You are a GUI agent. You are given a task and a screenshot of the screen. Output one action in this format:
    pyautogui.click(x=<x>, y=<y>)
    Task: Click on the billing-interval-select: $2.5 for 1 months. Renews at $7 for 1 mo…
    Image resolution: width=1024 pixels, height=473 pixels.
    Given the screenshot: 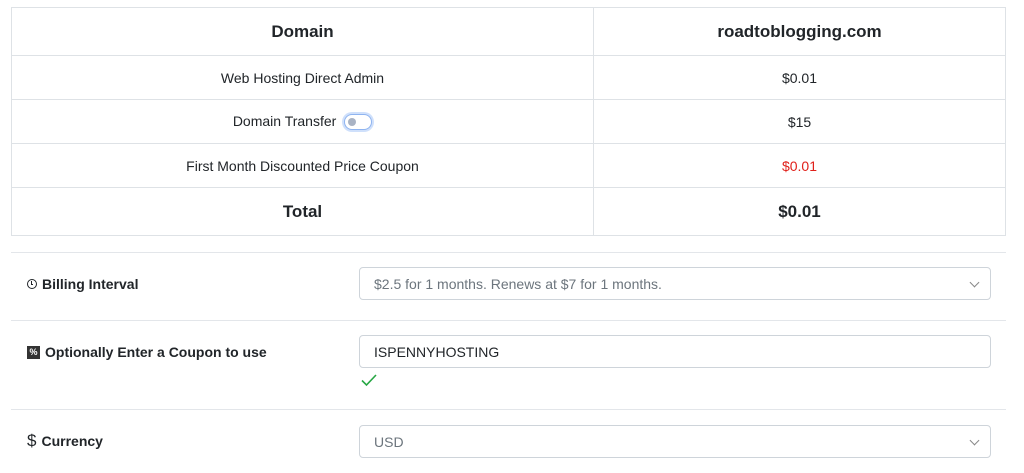 What is the action you would take?
    pyautogui.click(x=675, y=283)
    